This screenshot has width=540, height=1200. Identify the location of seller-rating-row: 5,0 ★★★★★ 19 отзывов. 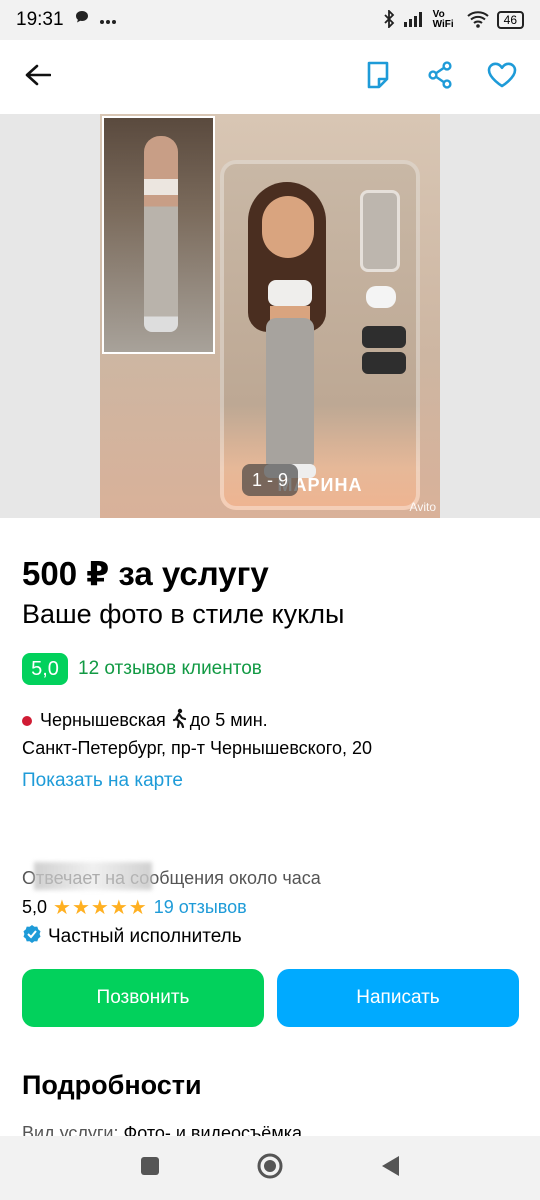
(134, 907).